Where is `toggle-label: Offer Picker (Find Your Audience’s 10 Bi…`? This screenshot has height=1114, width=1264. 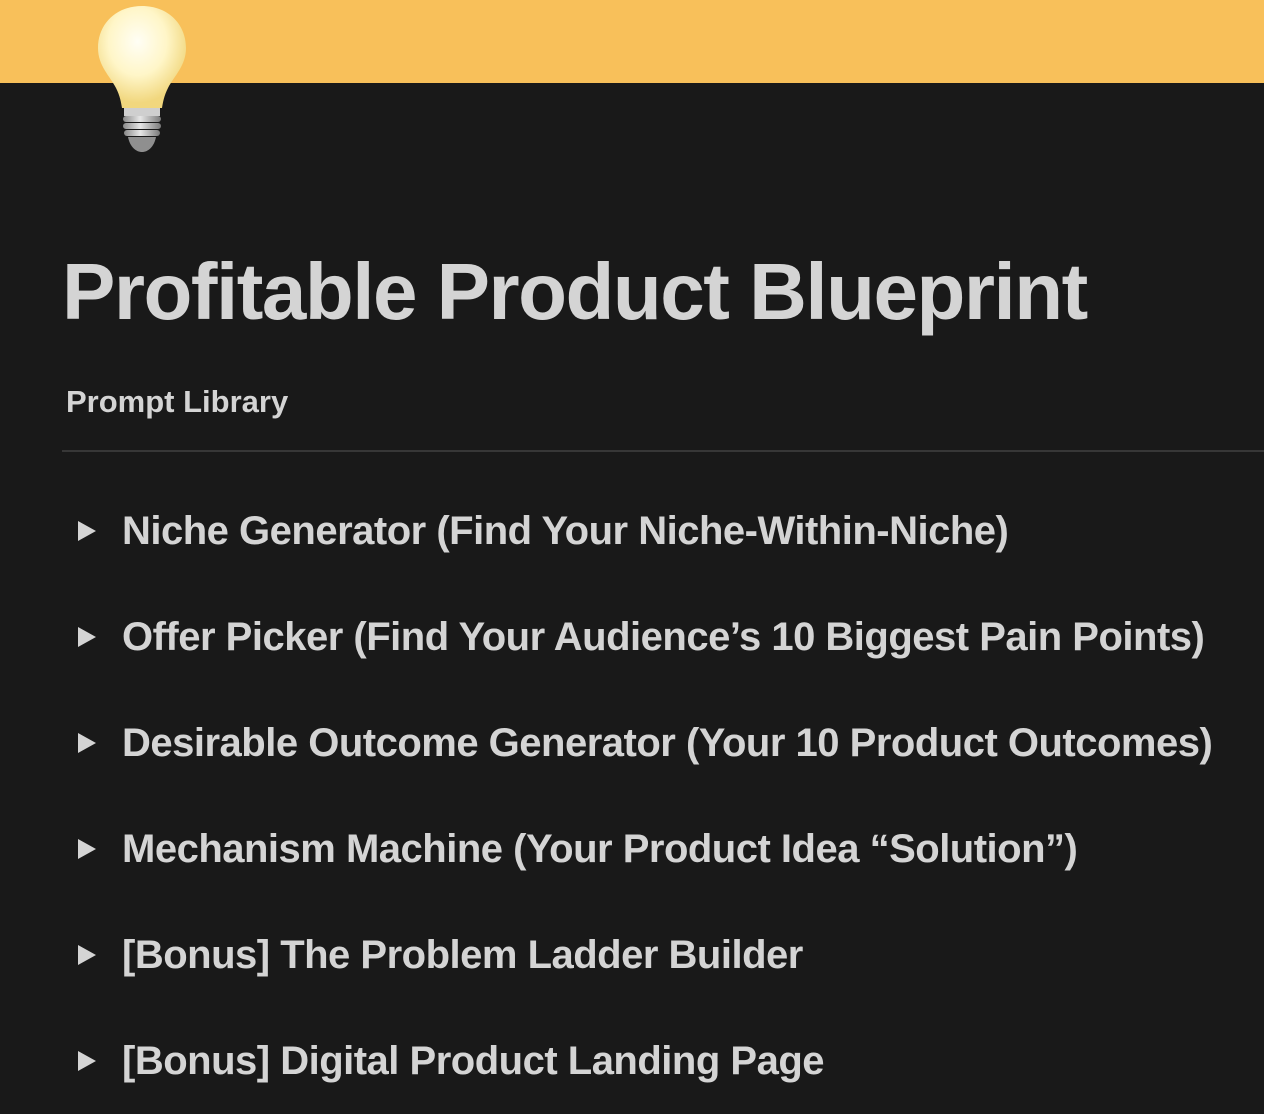 toggle-label: Offer Picker (Find Your Audience’s 10 Bi… is located at coordinates (663, 637).